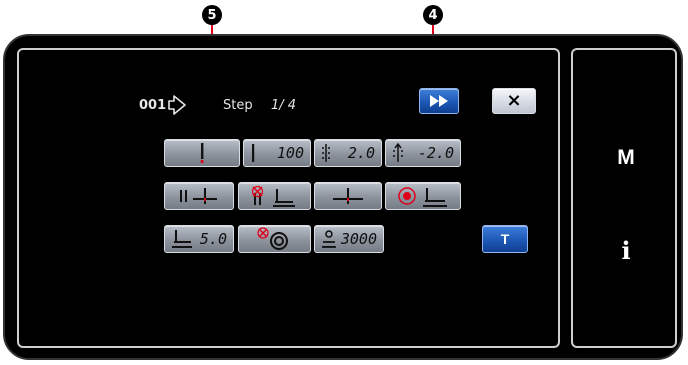  I want to click on thread-tension-off-icon, so click(272, 238).